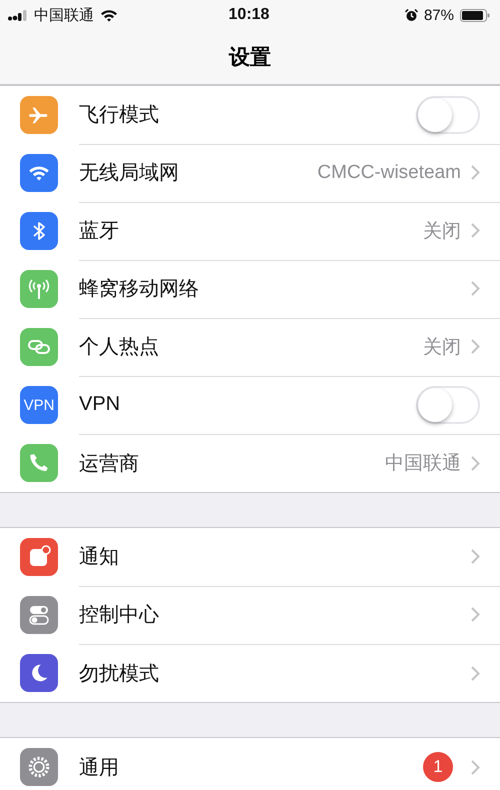 The height and width of the screenshot is (790, 500). I want to click on row-label: 勿扰模式, so click(119, 674).